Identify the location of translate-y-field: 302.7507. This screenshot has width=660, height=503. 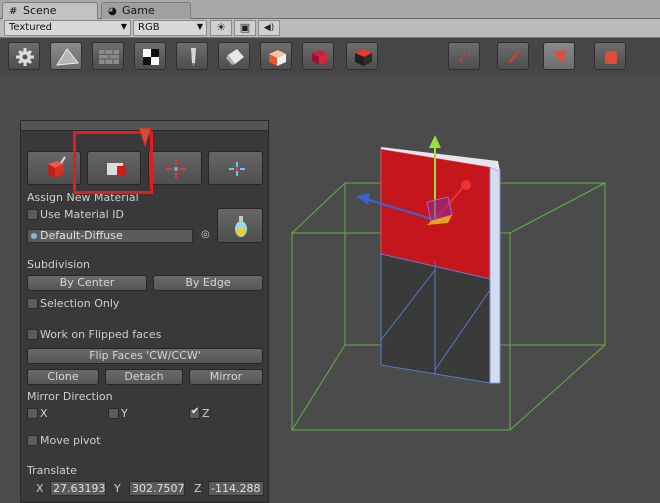
(157, 488).